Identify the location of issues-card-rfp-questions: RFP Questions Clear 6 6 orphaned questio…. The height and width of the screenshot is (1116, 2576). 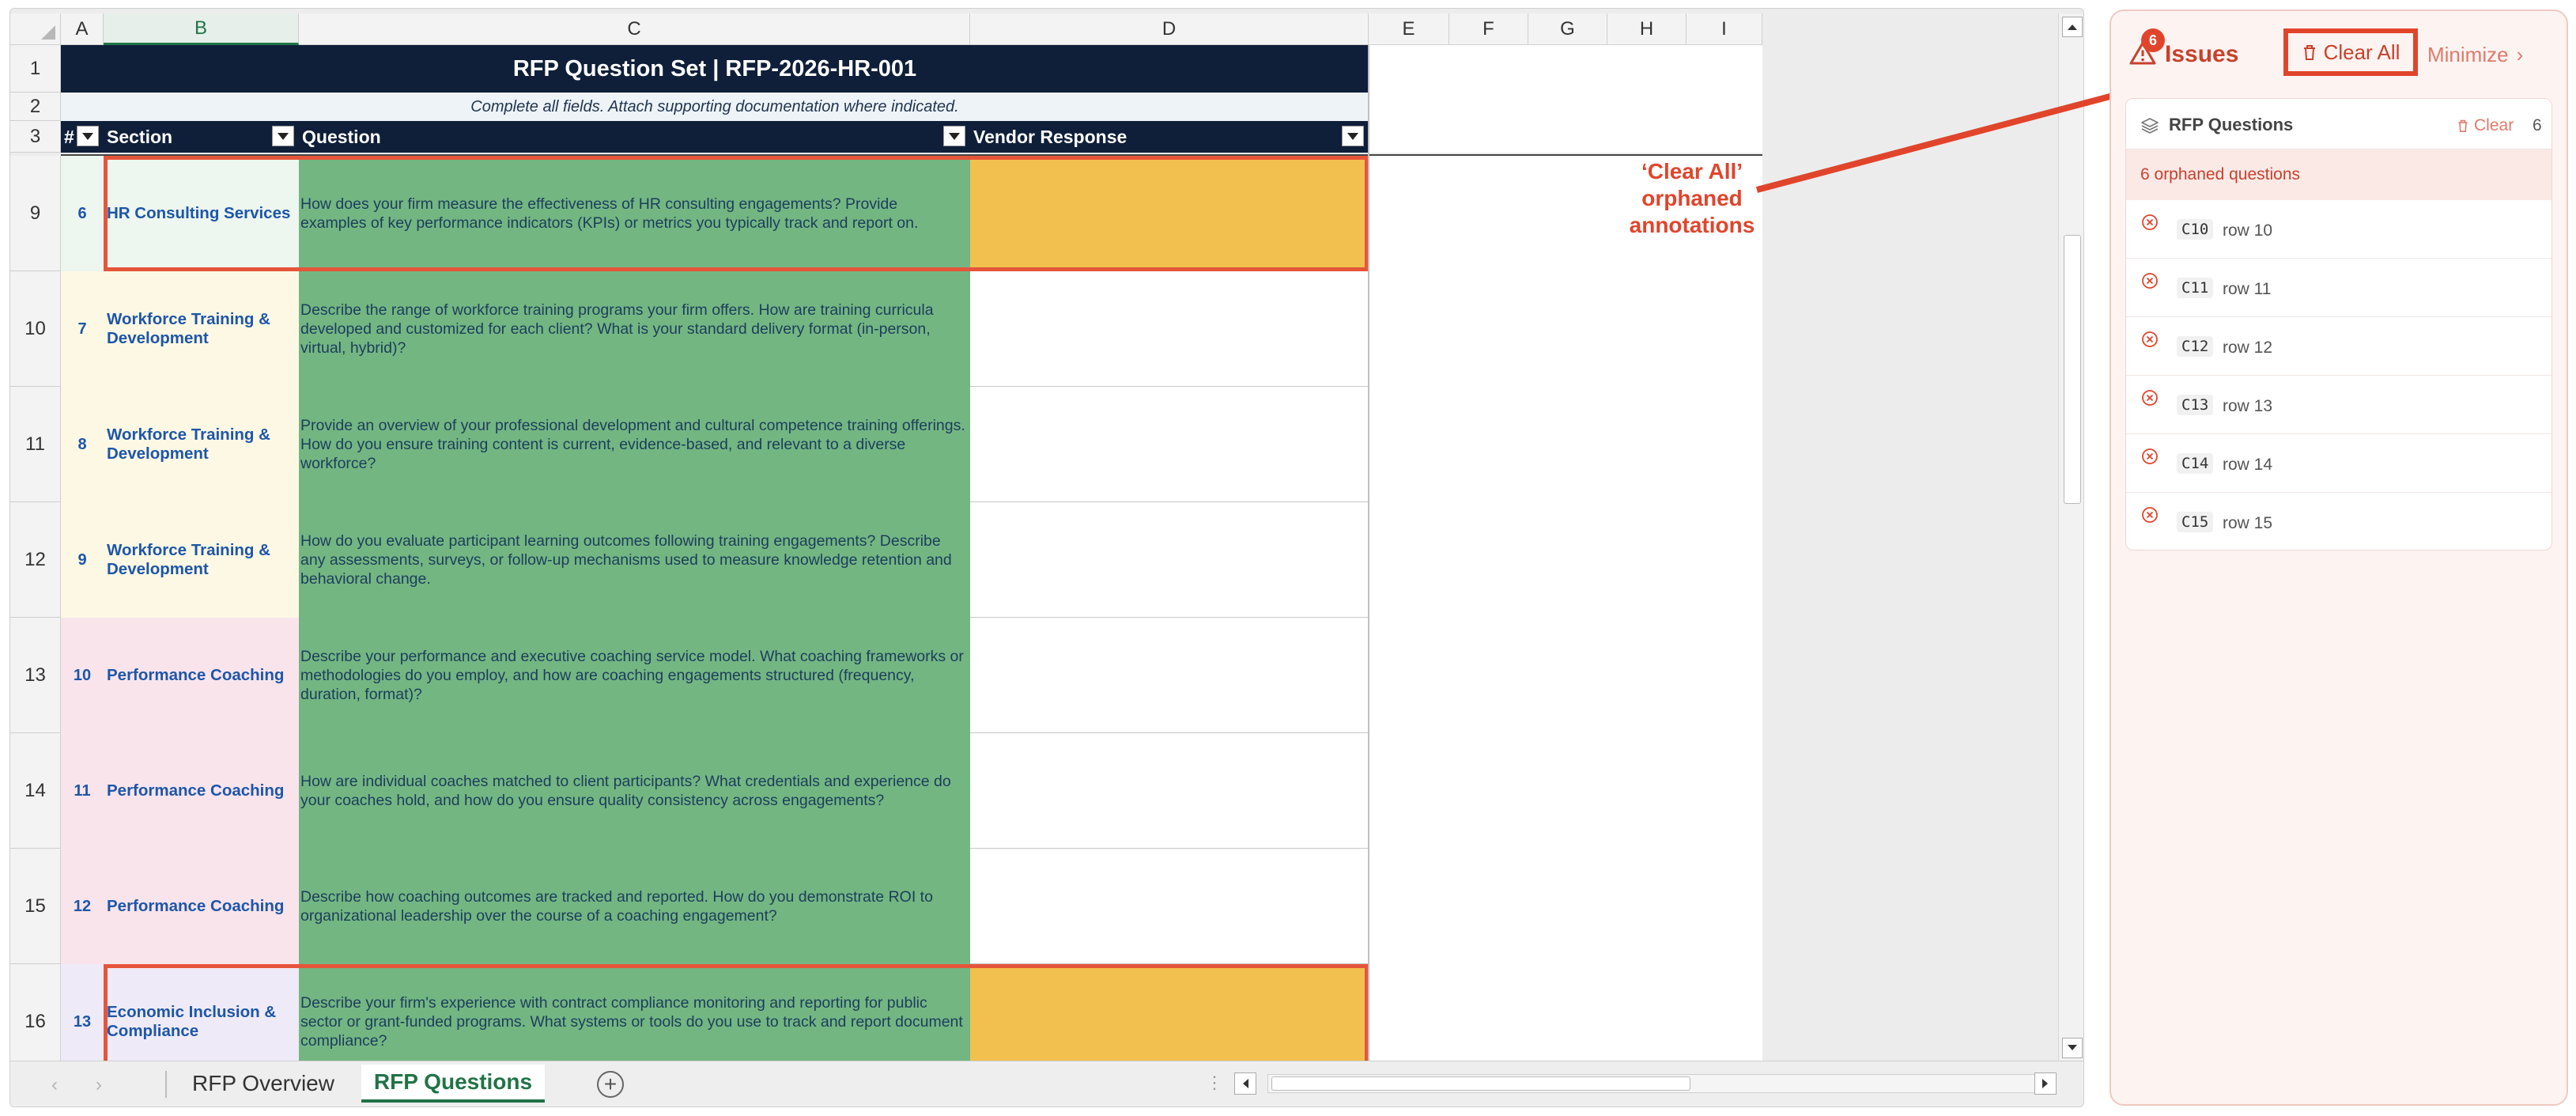
(2338, 324).